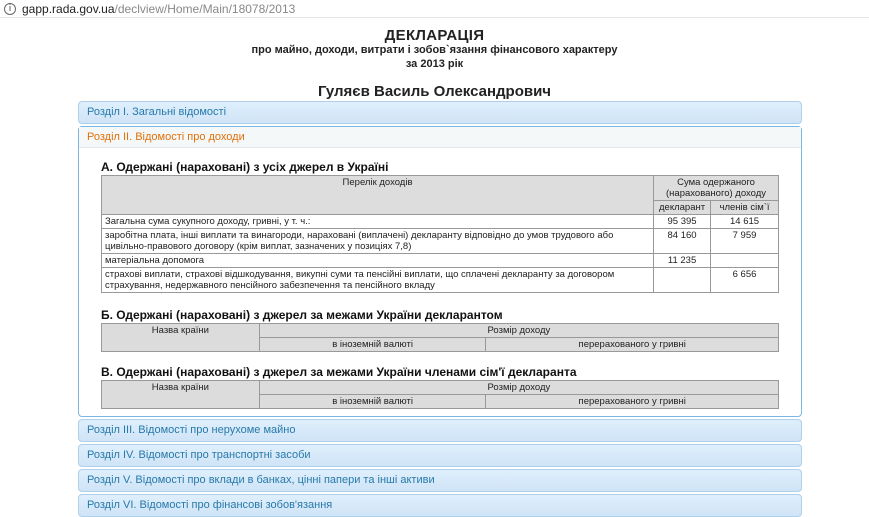 The width and height of the screenshot is (869, 517). What do you see at coordinates (716, 188) in the screenshot?
I see `col-sum-header: Сума одержаного (нарахованого) доходу` at bounding box center [716, 188].